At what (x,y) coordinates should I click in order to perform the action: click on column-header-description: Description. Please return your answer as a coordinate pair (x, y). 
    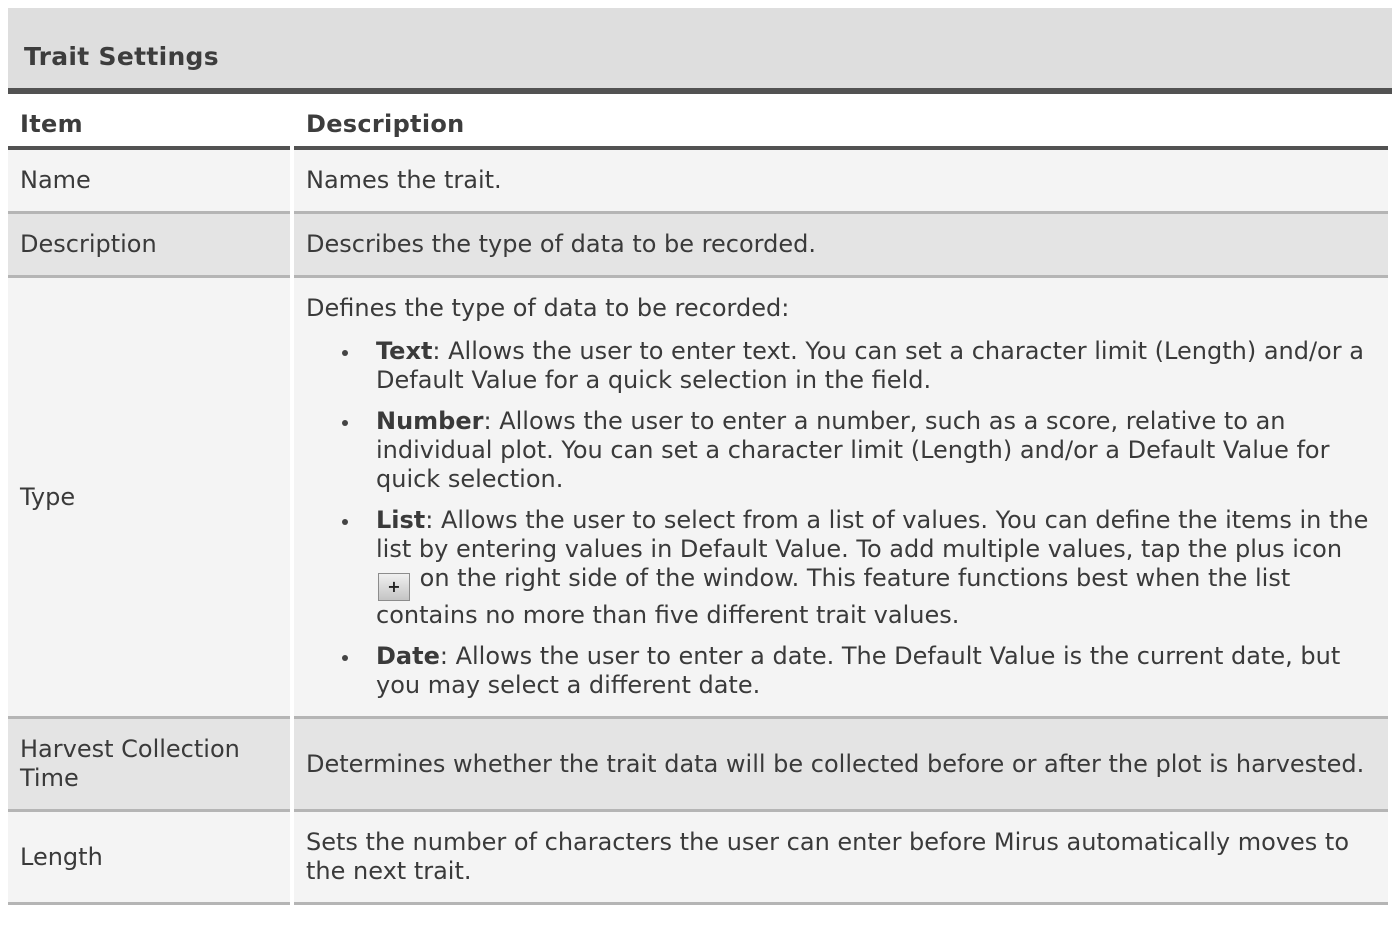
    Looking at the image, I should click on (841, 122).